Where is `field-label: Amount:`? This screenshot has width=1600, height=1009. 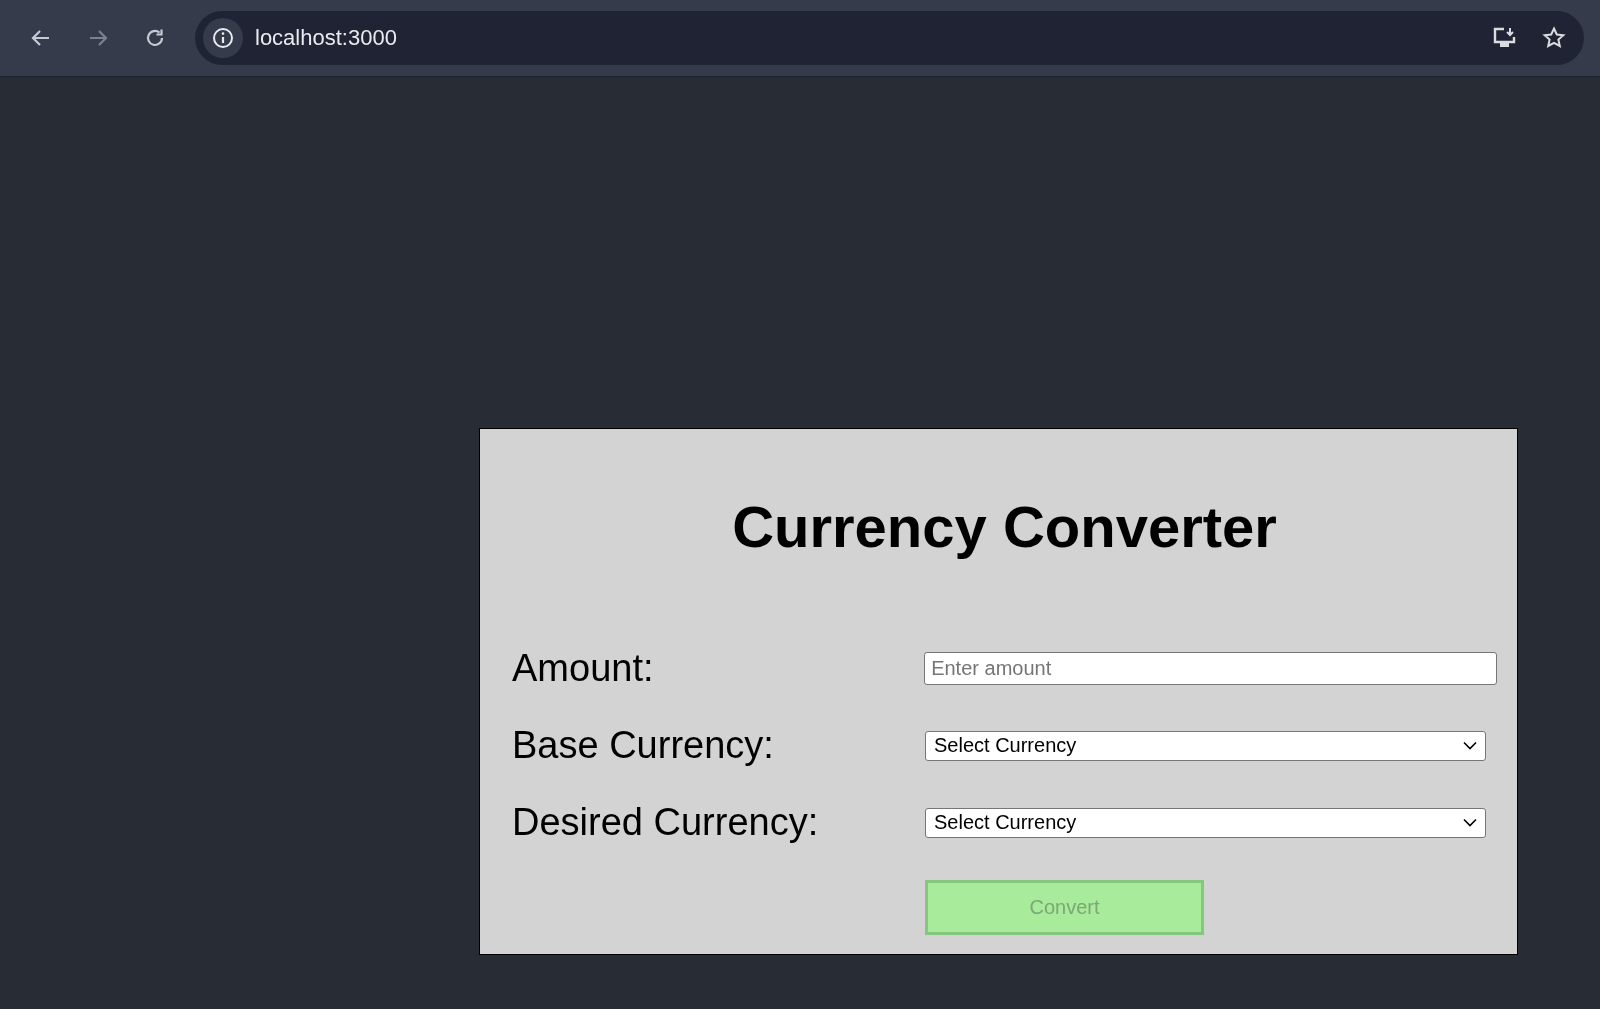 field-label: Amount: is located at coordinates (583, 668).